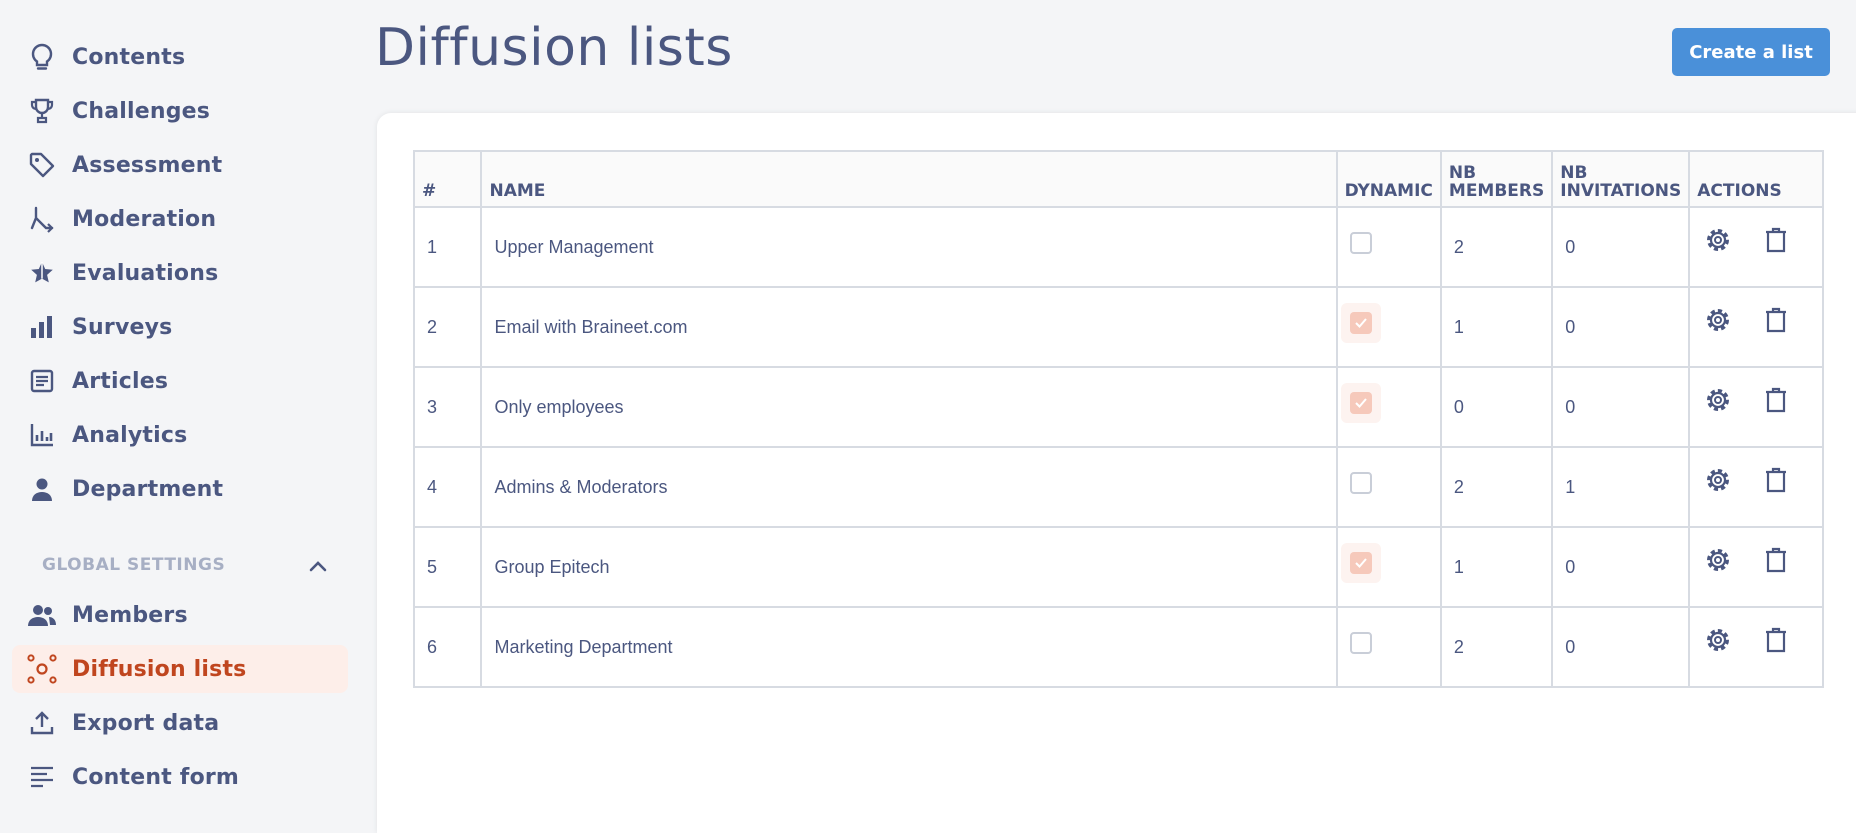 This screenshot has width=1856, height=833. Describe the element at coordinates (1496, 179) in the screenshot. I see `column-header-members: NB MEMBERS` at that location.